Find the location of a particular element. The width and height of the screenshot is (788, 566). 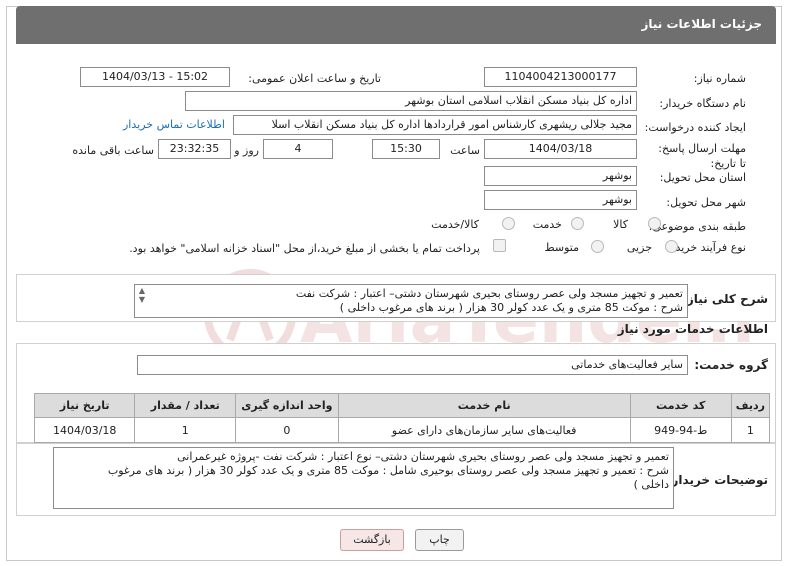

col-need-date: تاریخ نیاز is located at coordinates (84, 405).